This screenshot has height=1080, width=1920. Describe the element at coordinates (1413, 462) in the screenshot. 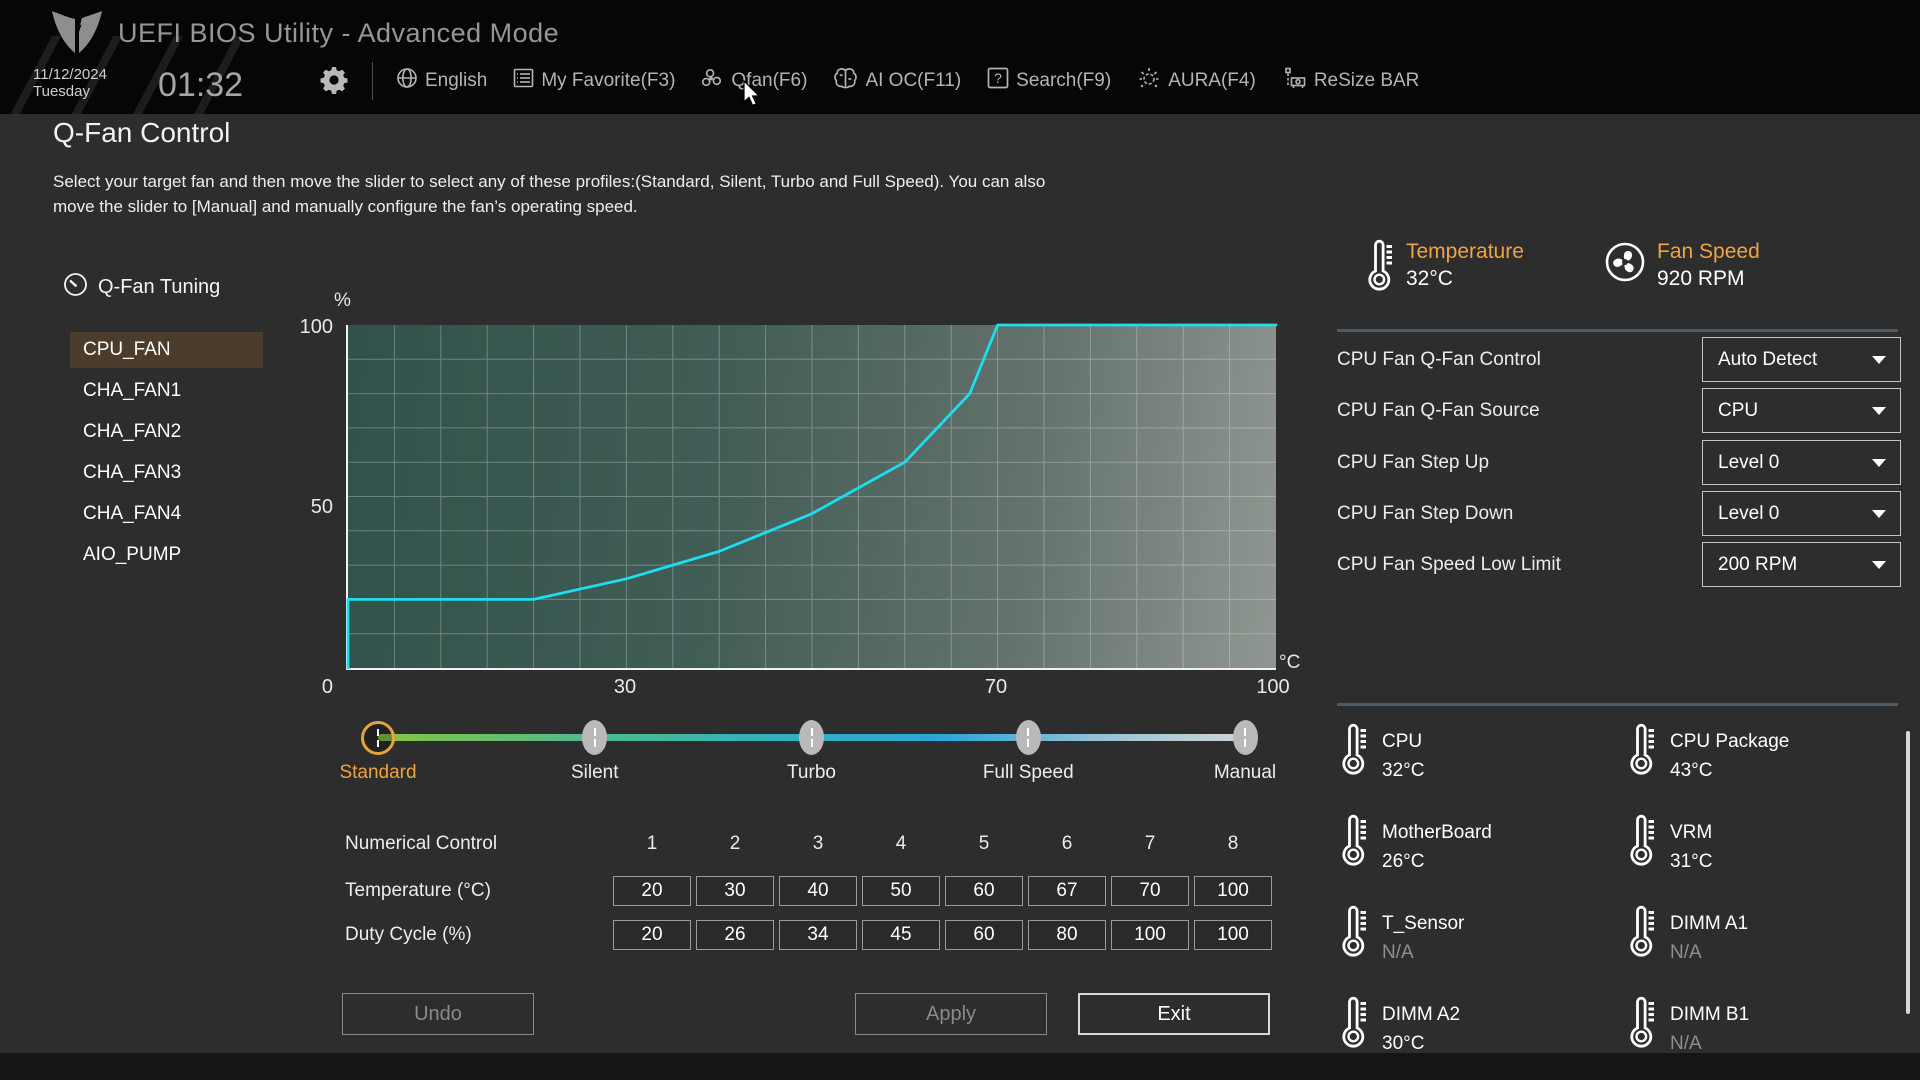

I see `setting-label: CPU Fan Step Up` at that location.